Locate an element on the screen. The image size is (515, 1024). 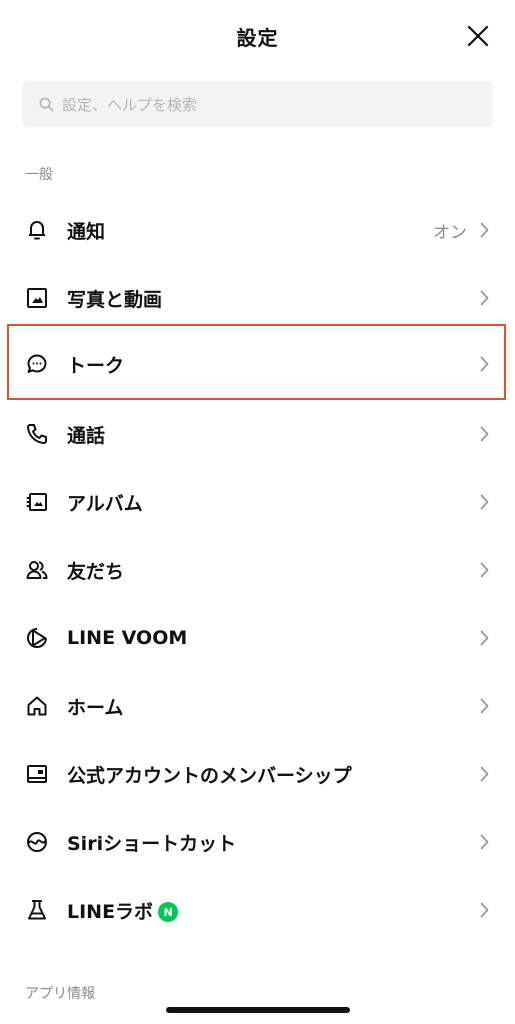
search-icon is located at coordinates (46, 104).